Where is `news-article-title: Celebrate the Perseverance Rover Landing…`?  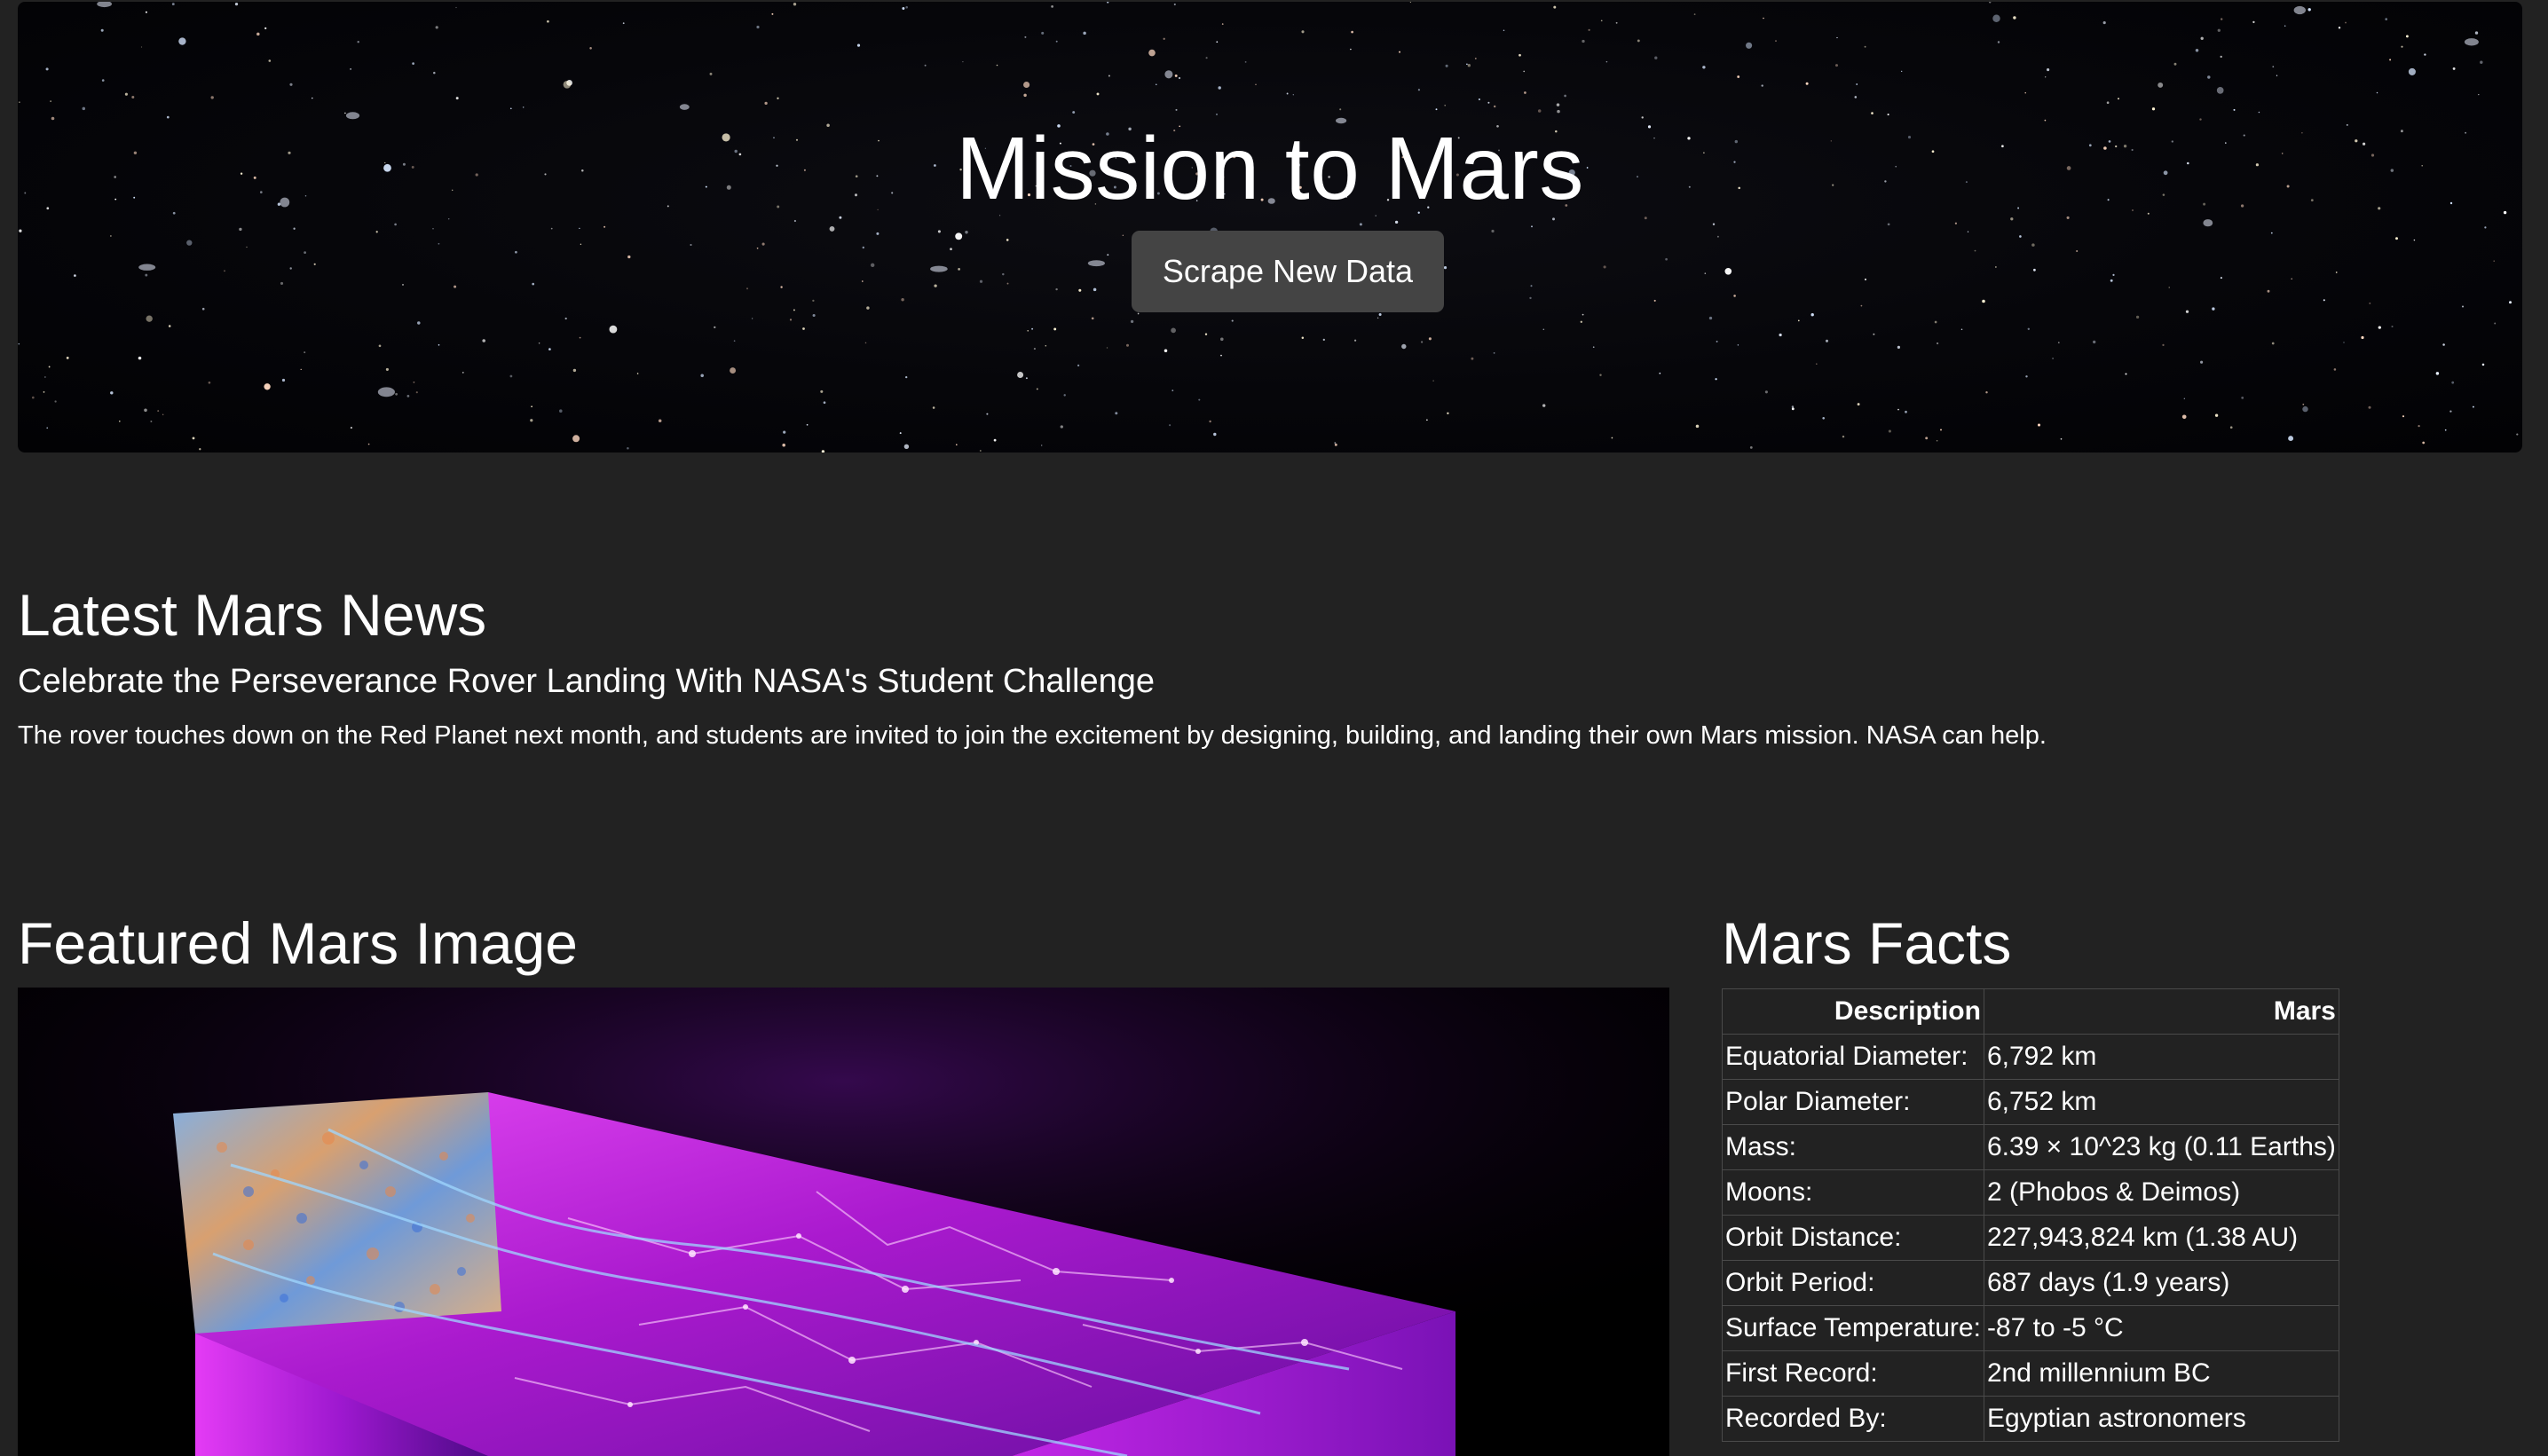 news-article-title: Celebrate the Perseverance Rover Landing… is located at coordinates (586, 681).